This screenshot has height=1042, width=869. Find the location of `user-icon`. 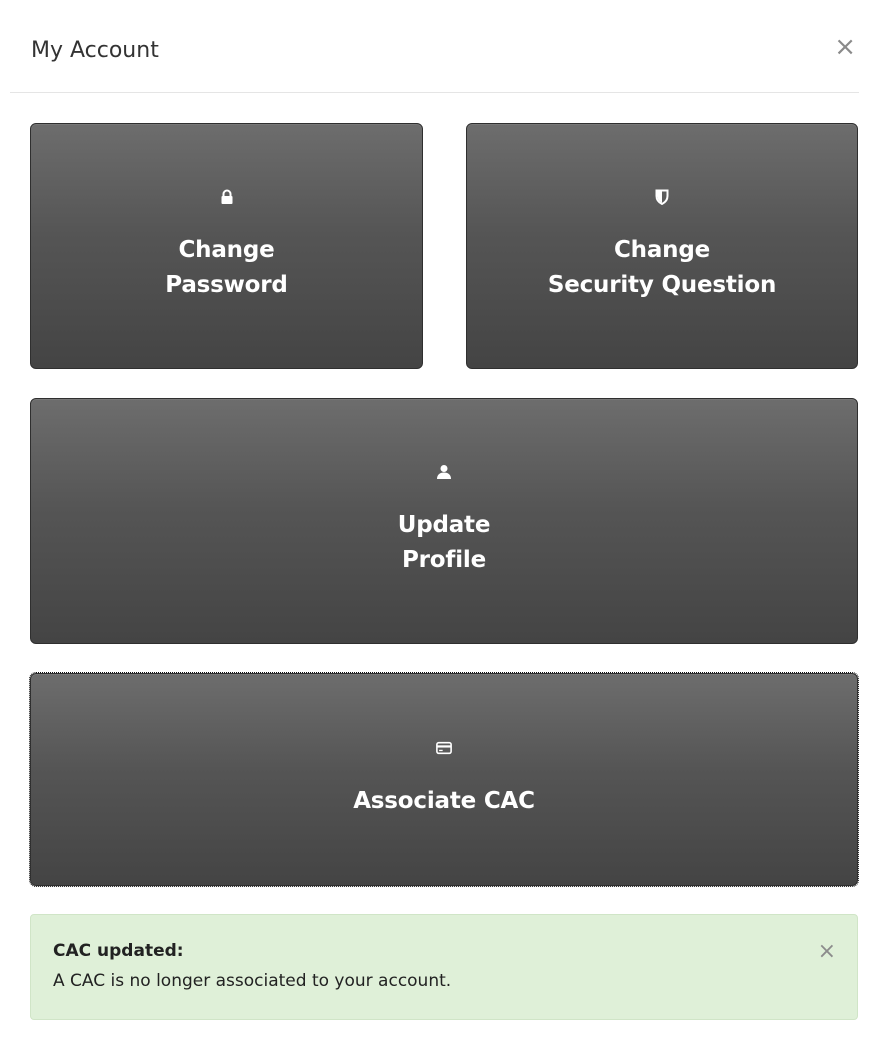

user-icon is located at coordinates (444, 472).